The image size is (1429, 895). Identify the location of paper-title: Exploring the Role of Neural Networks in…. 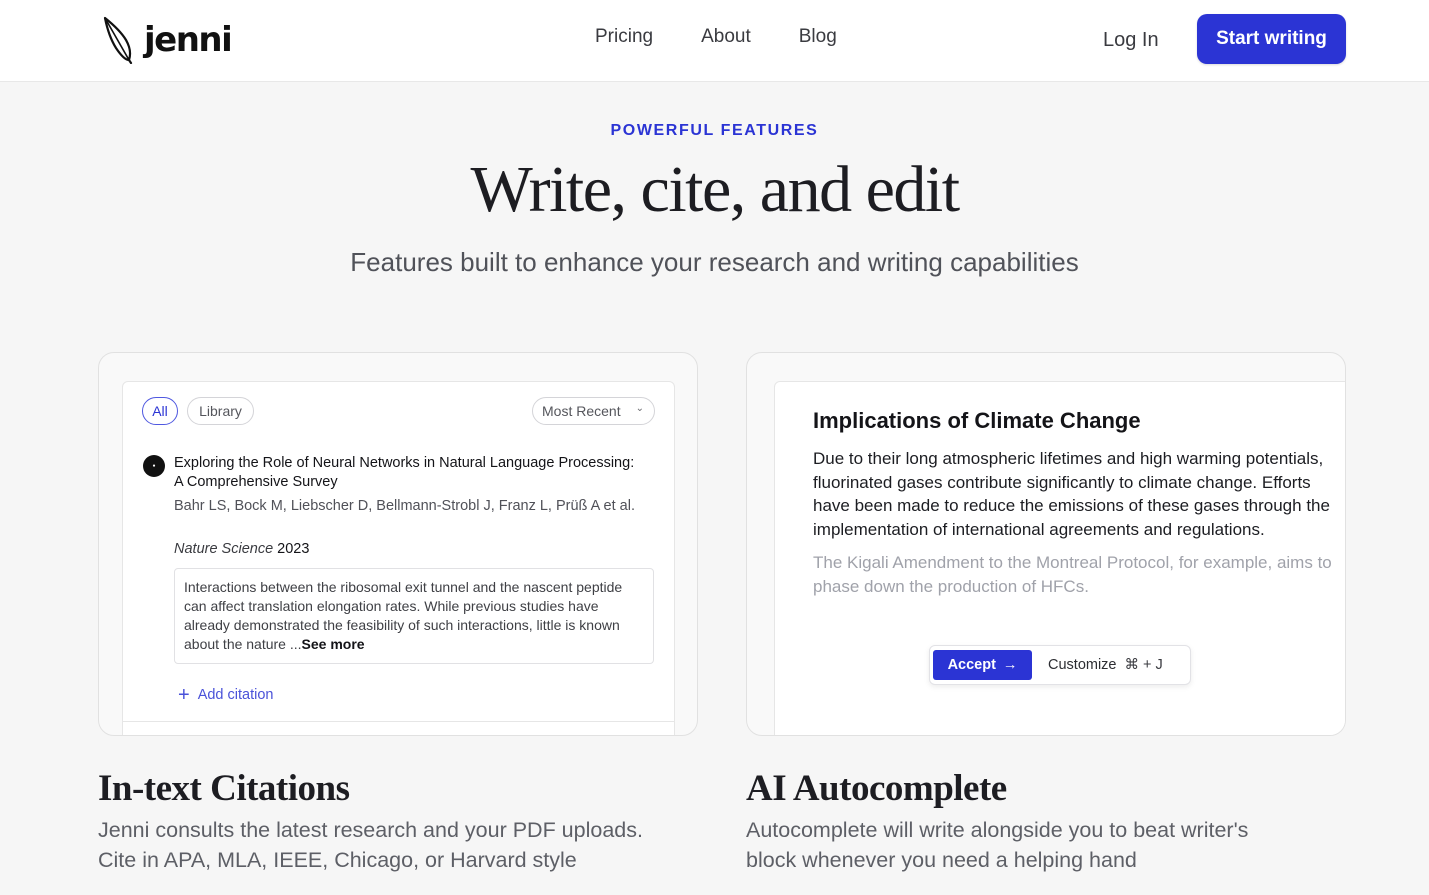
(409, 473).